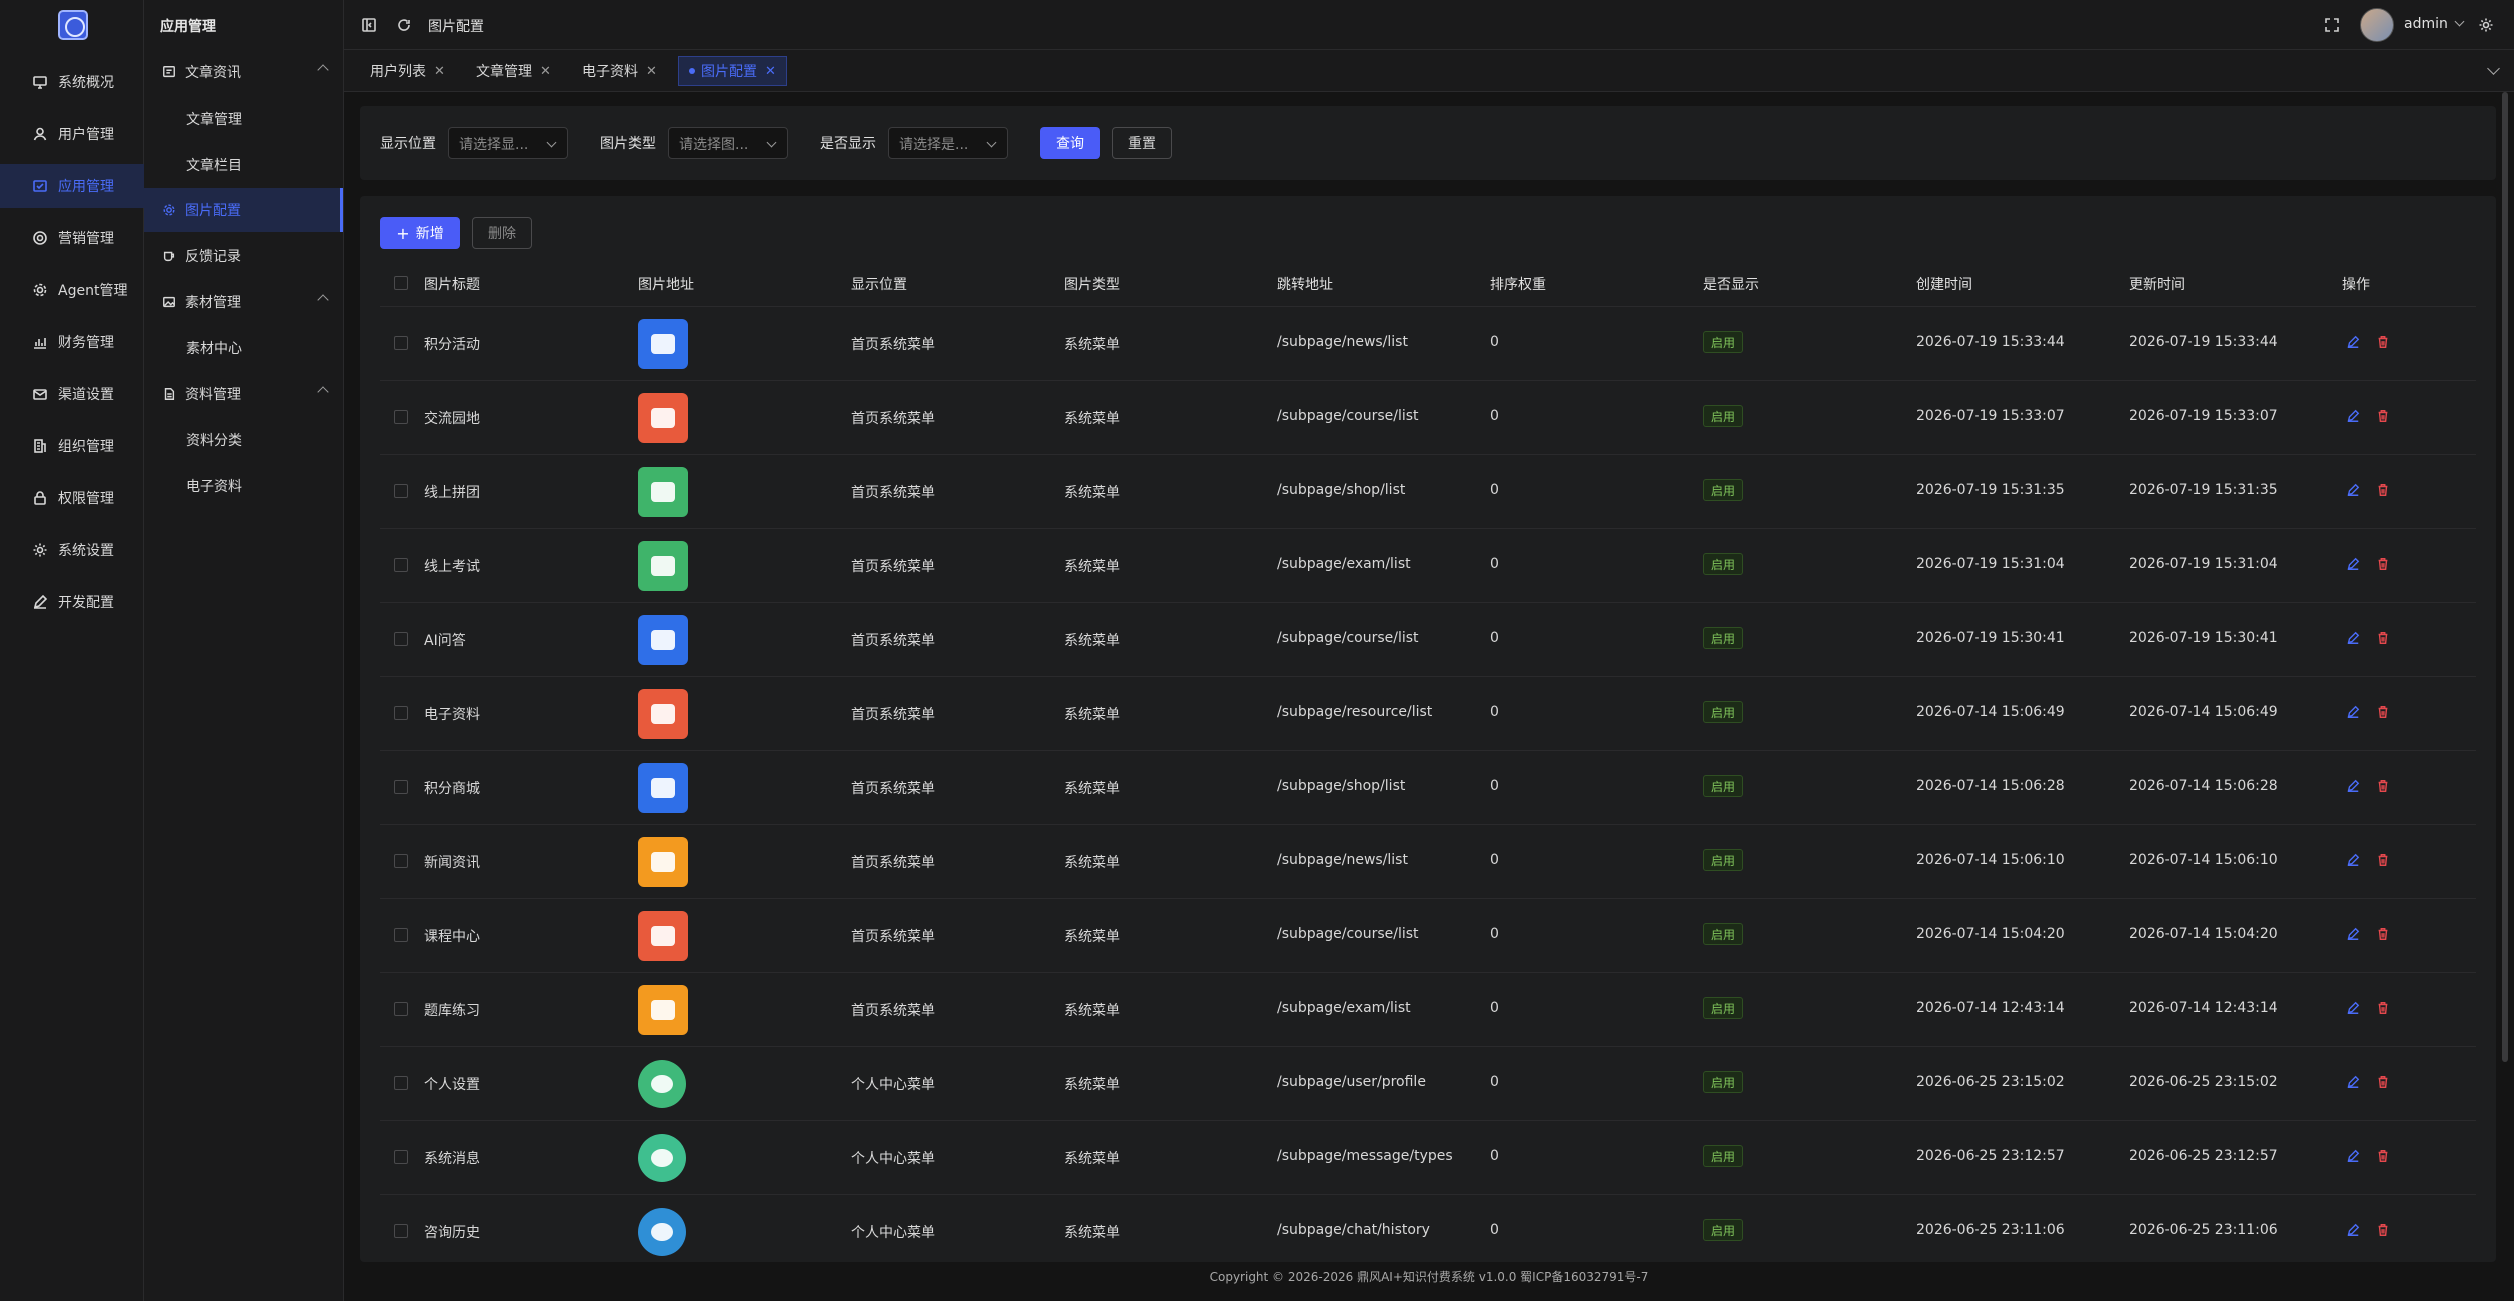 This screenshot has height=1301, width=2514. What do you see at coordinates (243, 72) in the screenshot?
I see `submenu-group-articles: 文章资讯` at bounding box center [243, 72].